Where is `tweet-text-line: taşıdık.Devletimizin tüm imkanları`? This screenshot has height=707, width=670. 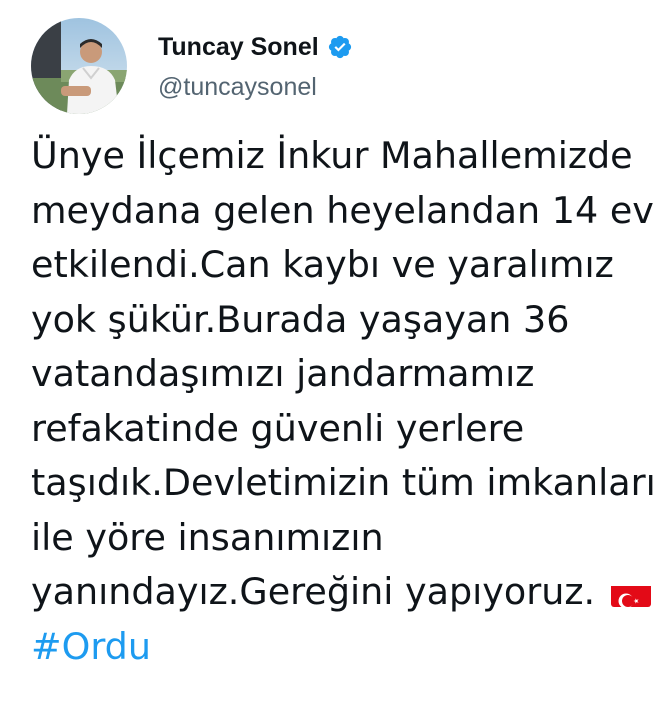
tweet-text-line: taşıdık.Devletimizin tüm imkanları is located at coordinates (343, 482).